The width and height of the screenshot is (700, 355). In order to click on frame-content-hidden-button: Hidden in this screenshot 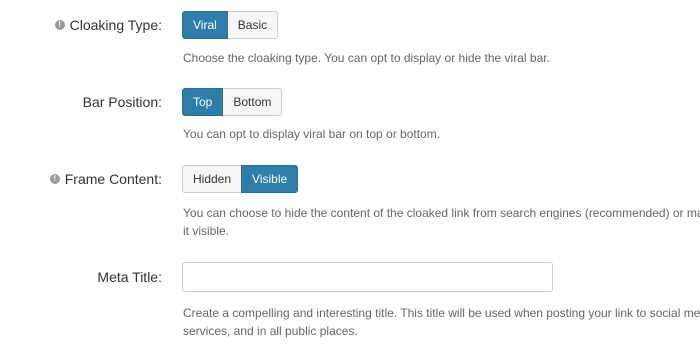, I will do `click(212, 179)`.